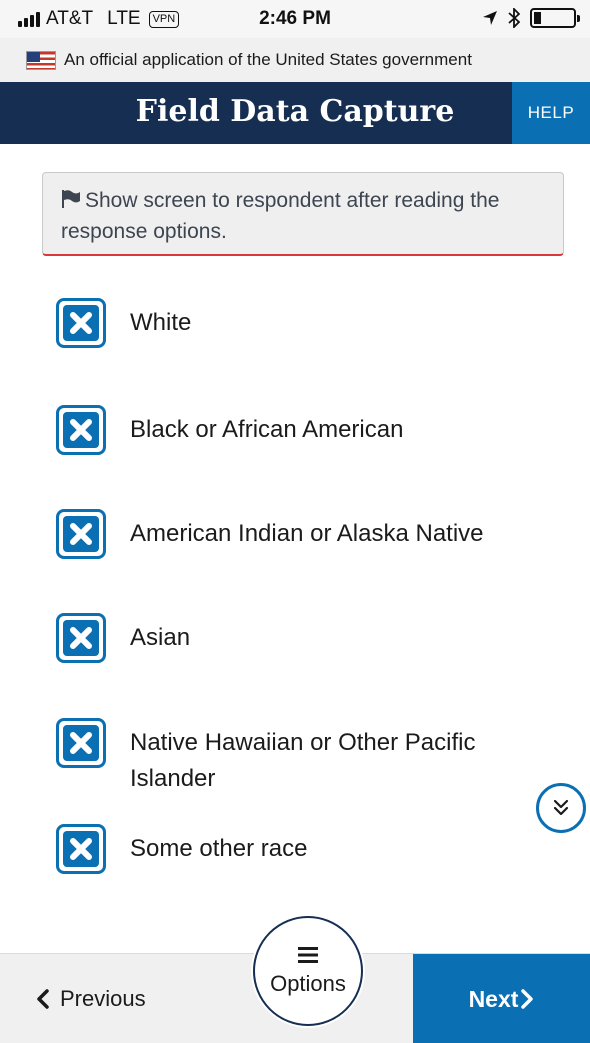 This screenshot has height=1043, width=590. I want to click on status-bar: AT&T LTE VPN 2:46 PM, so click(295, 19).